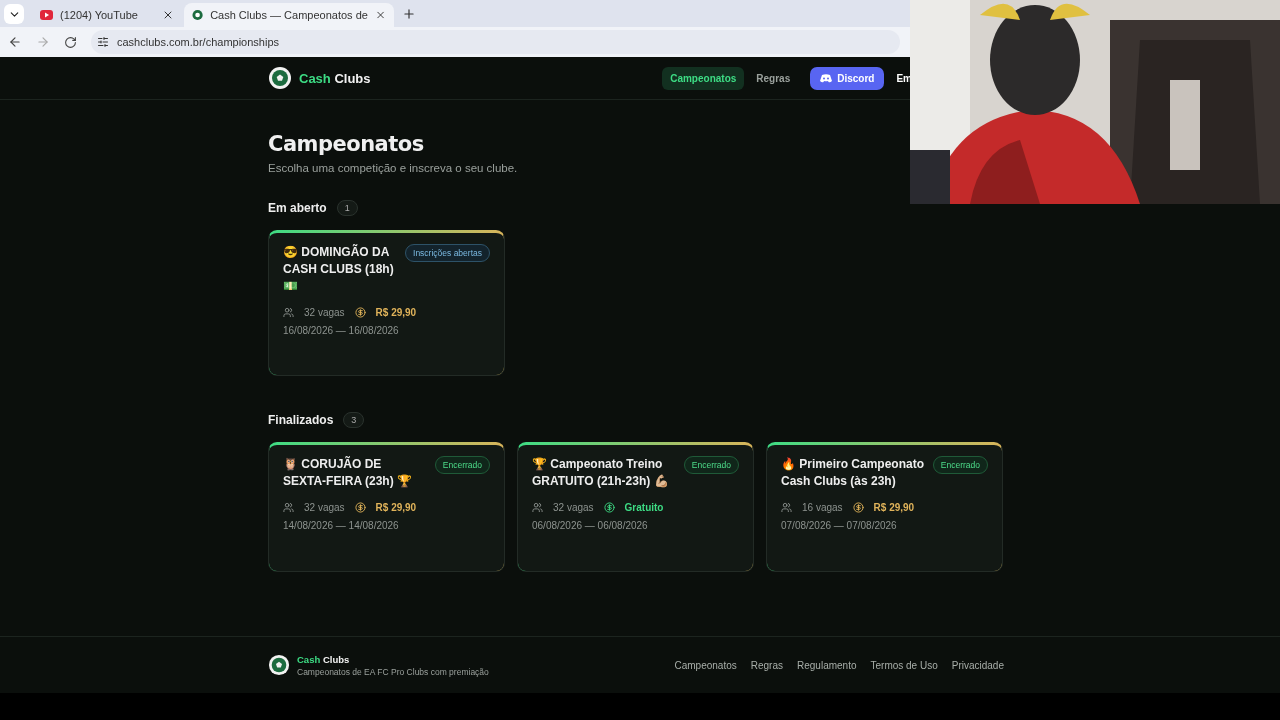 This screenshot has width=1280, height=720. Describe the element at coordinates (847, 78) in the screenshot. I see `discord-button: Discord` at that location.